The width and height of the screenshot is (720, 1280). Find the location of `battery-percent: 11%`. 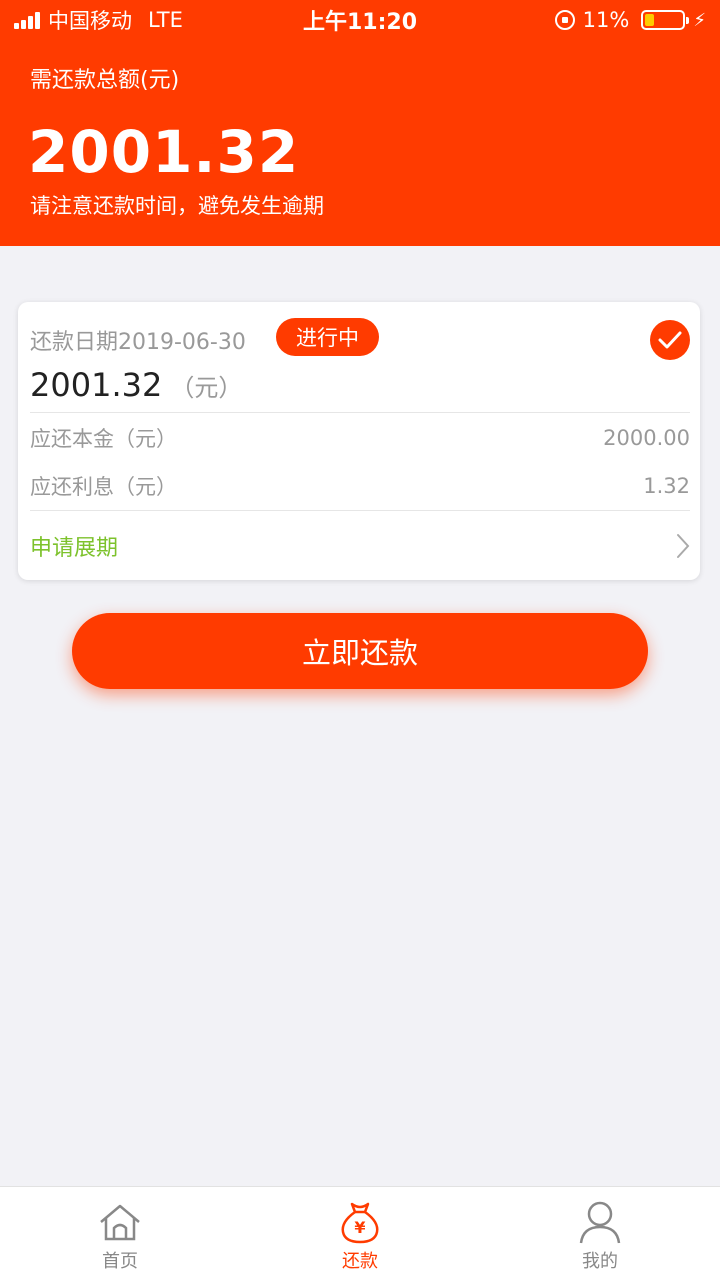

battery-percent: 11% is located at coordinates (606, 20).